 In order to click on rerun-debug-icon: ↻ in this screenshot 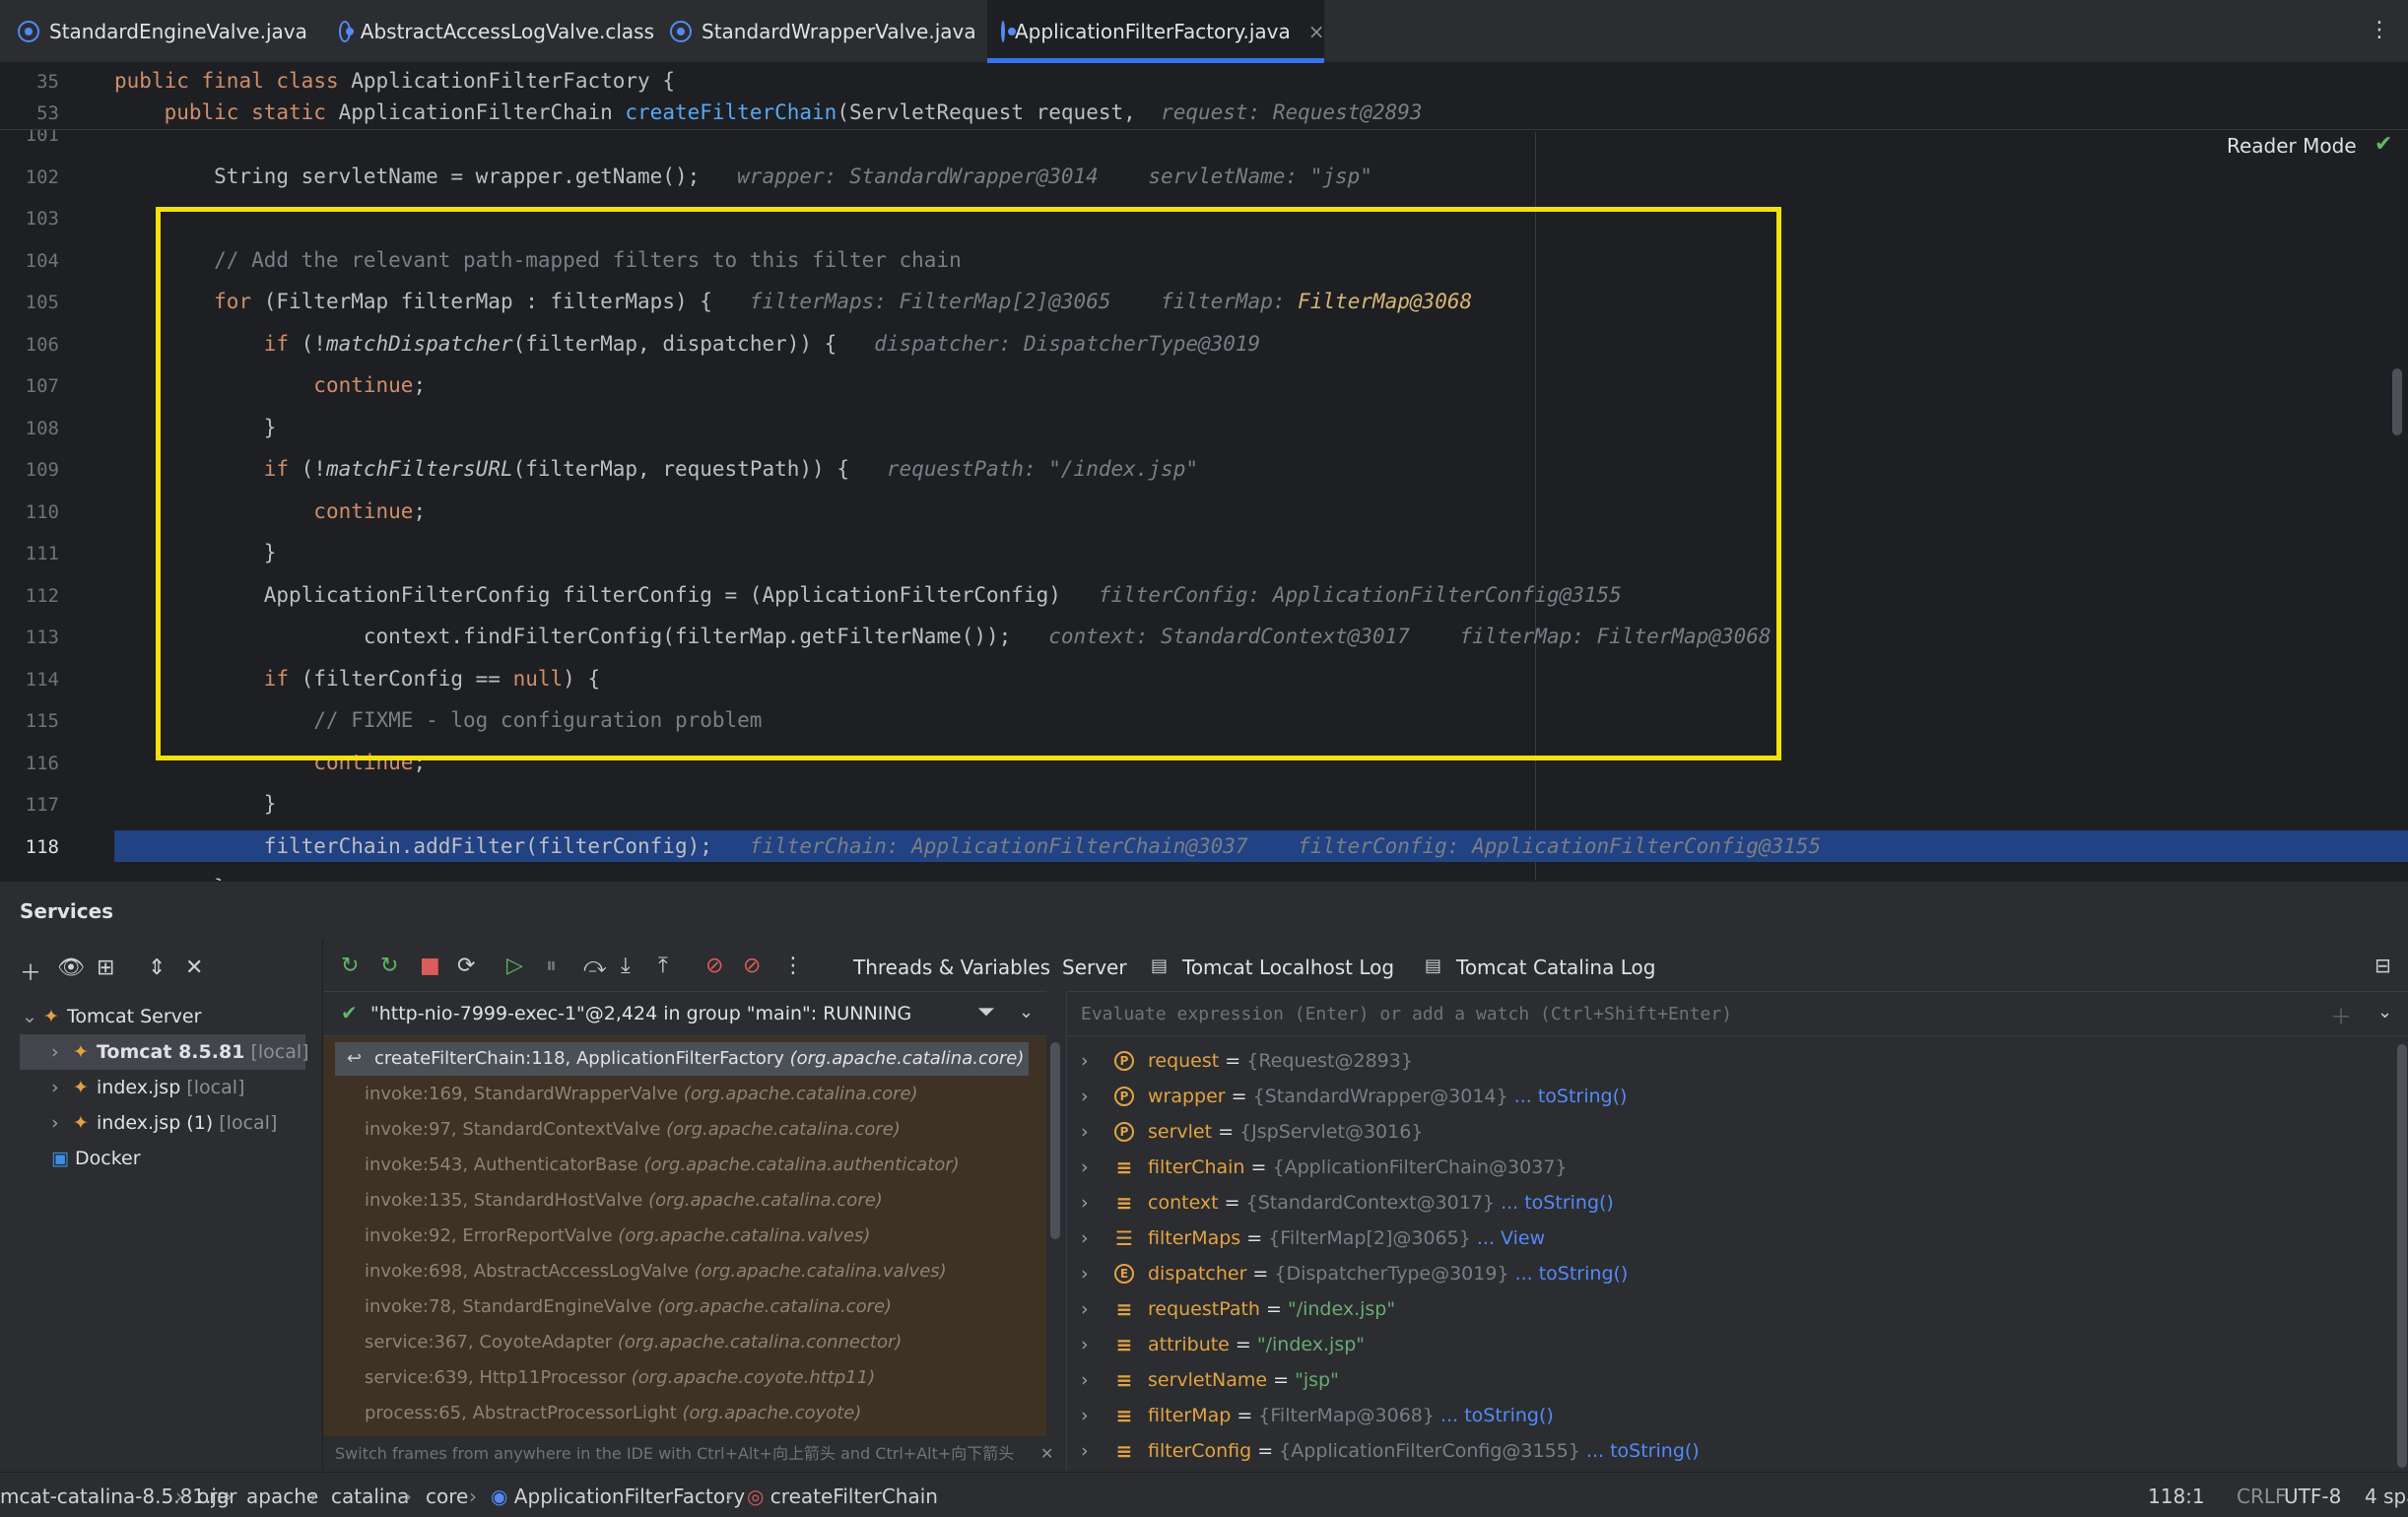, I will do `click(389, 966)`.